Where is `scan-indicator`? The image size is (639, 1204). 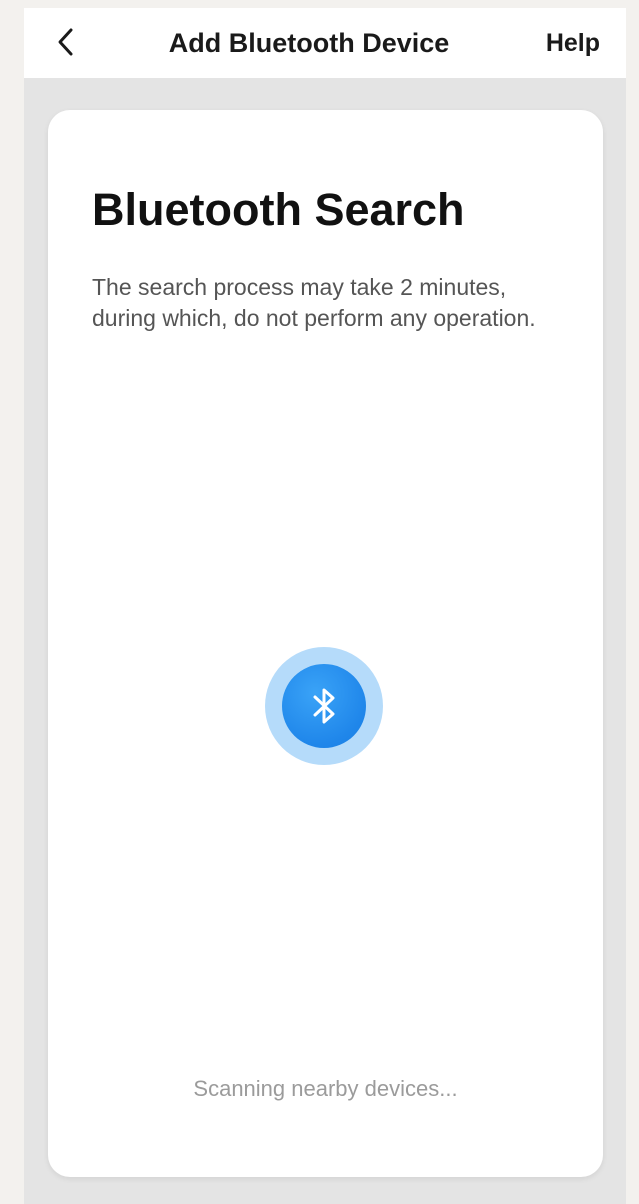 scan-indicator is located at coordinates (324, 706).